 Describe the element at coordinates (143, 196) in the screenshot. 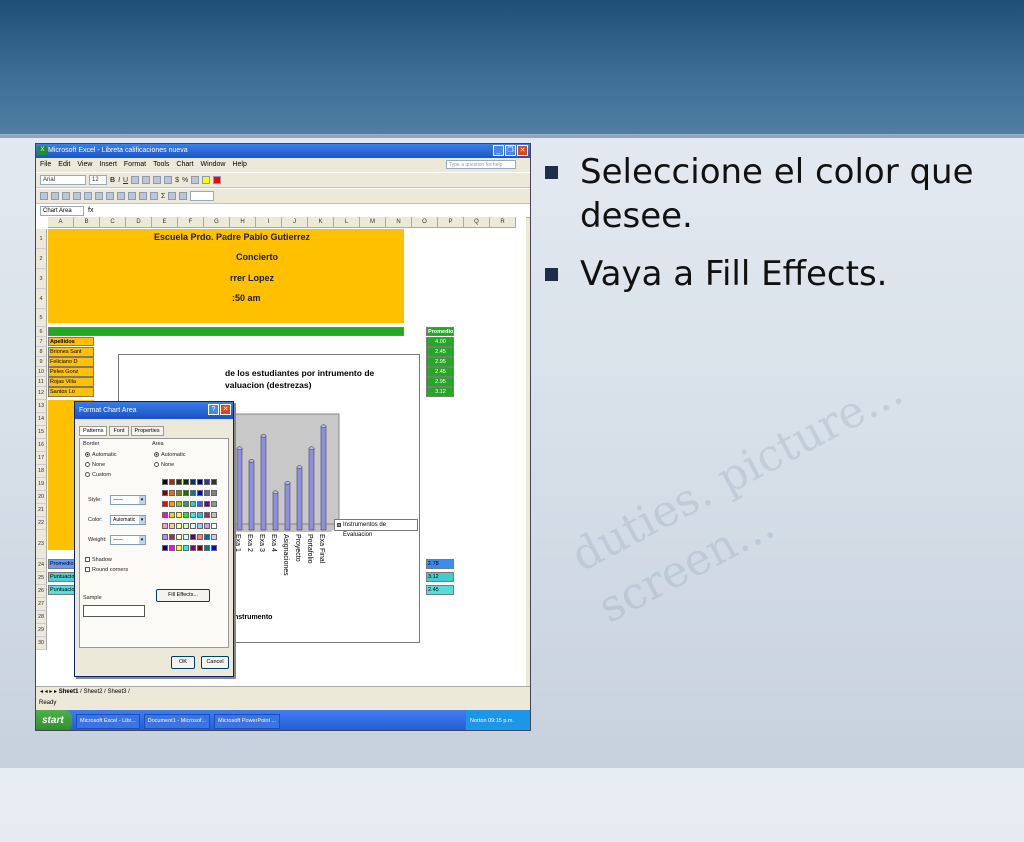

I see `undo-icon` at that location.